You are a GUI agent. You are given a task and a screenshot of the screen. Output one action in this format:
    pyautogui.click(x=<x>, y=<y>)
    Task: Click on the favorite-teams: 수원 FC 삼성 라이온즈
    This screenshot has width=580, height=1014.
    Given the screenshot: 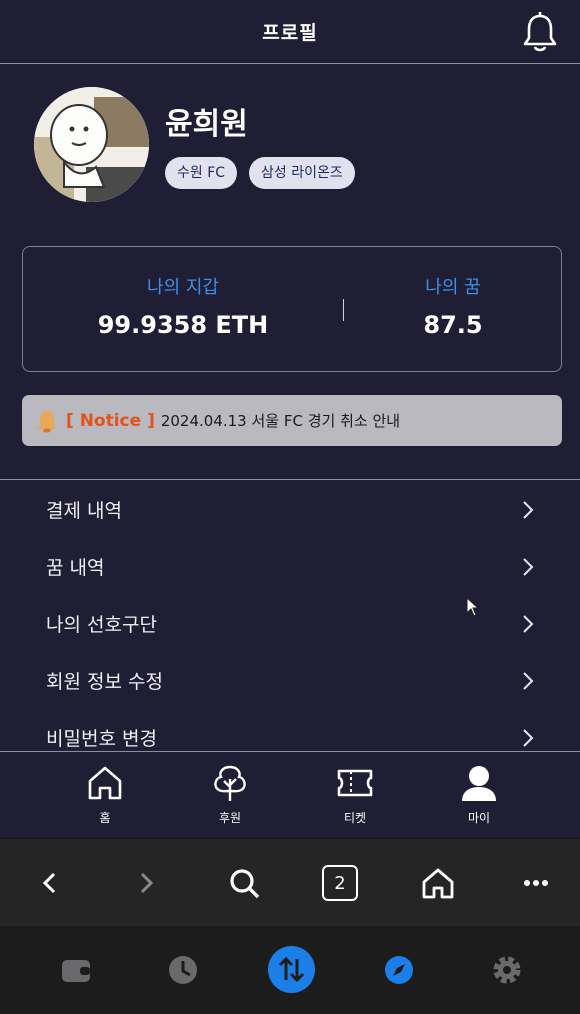 What is the action you would take?
    pyautogui.click(x=260, y=173)
    